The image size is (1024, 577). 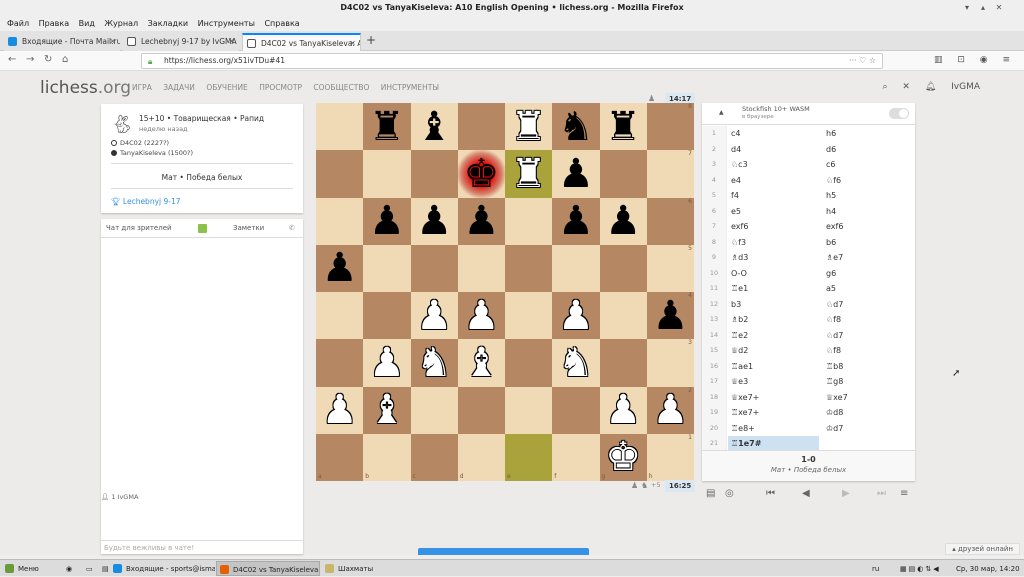 What do you see at coordinates (139, 228) in the screenshot?
I see `tab-spectator-chat: Чат для зрителей` at bounding box center [139, 228].